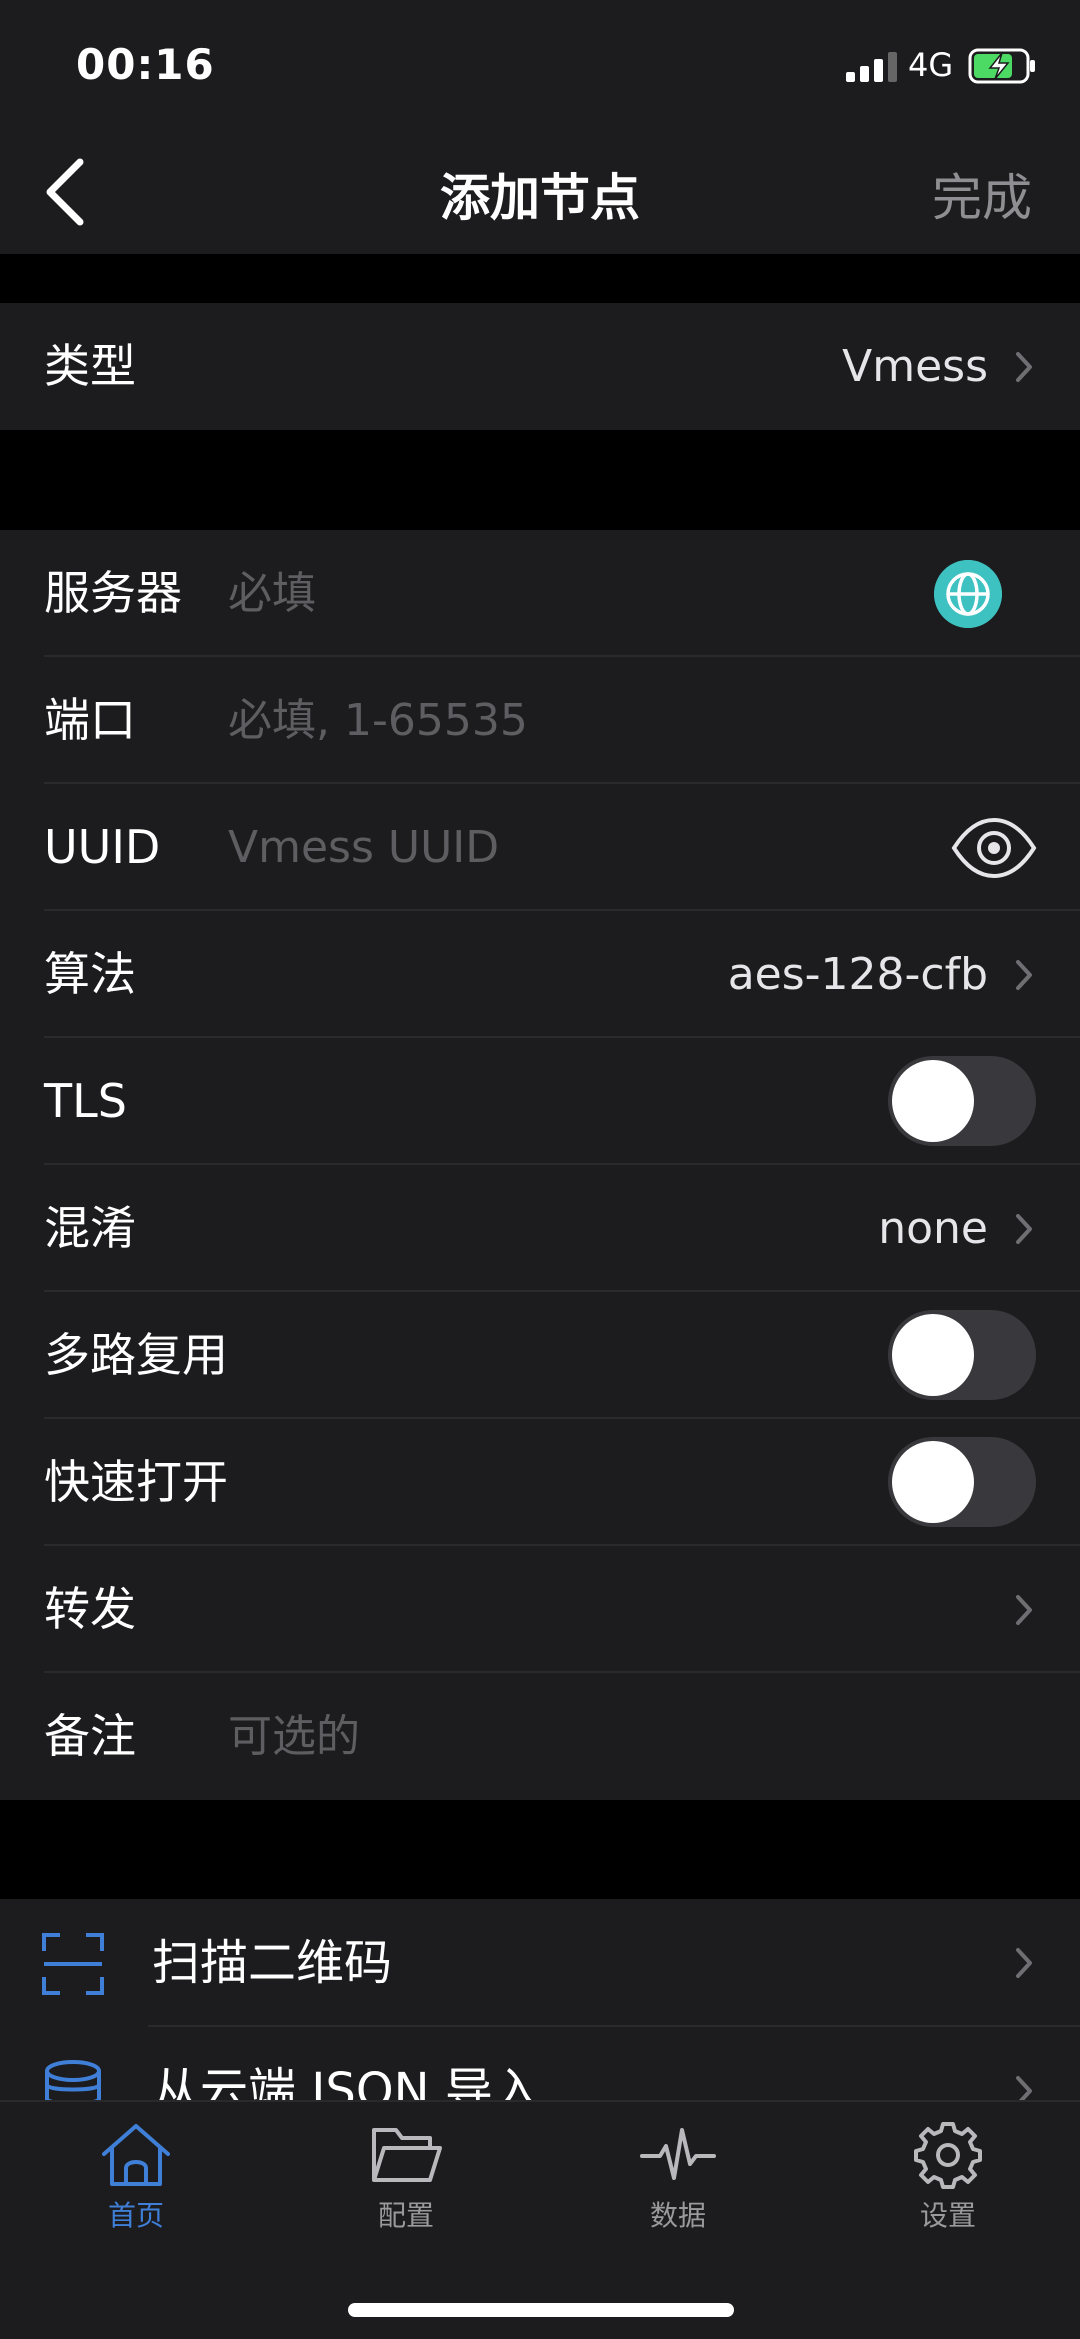  I want to click on type-value: Vmess, so click(915, 366).